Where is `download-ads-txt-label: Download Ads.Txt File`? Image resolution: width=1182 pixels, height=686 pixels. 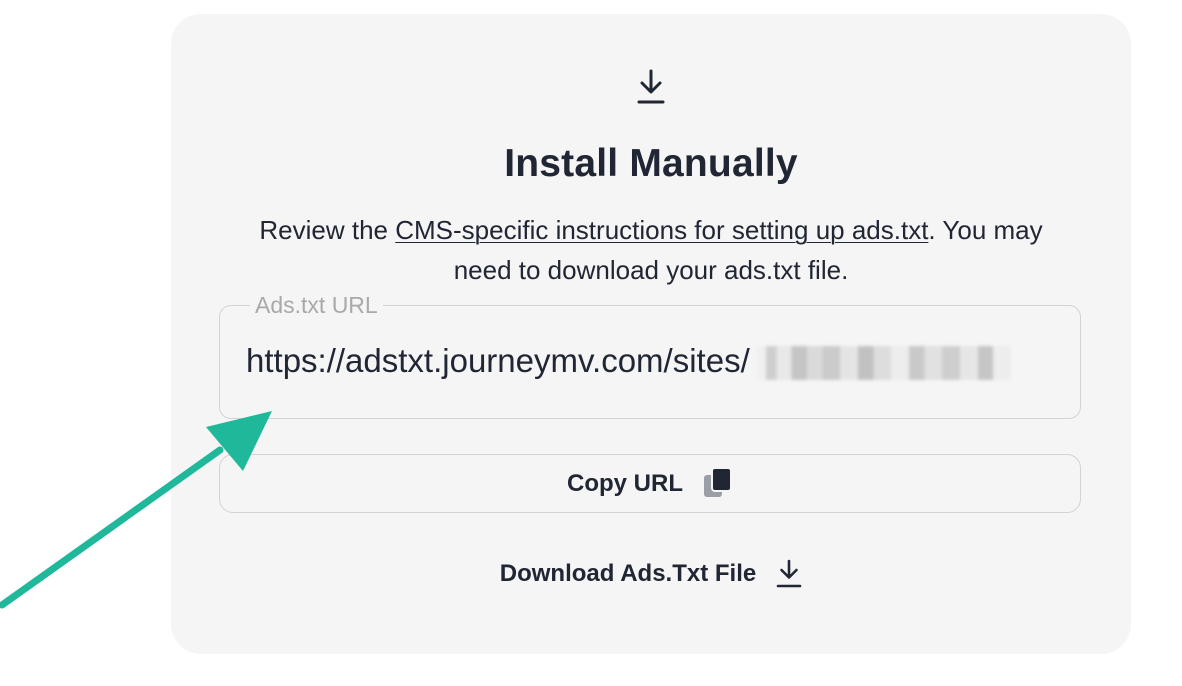
download-ads-txt-label: Download Ads.Txt File is located at coordinates (628, 573).